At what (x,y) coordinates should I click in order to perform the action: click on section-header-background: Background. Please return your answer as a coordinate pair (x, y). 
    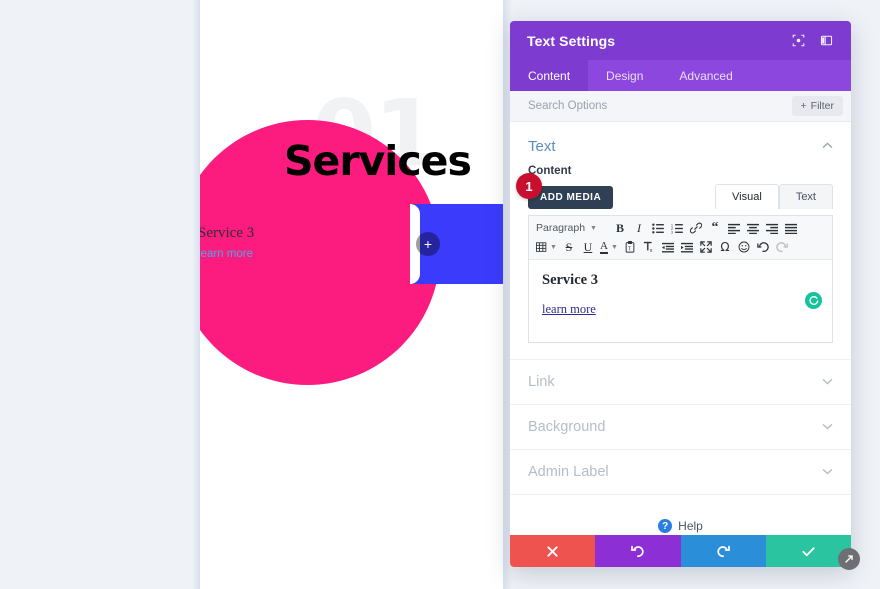
    Looking at the image, I should click on (680, 426).